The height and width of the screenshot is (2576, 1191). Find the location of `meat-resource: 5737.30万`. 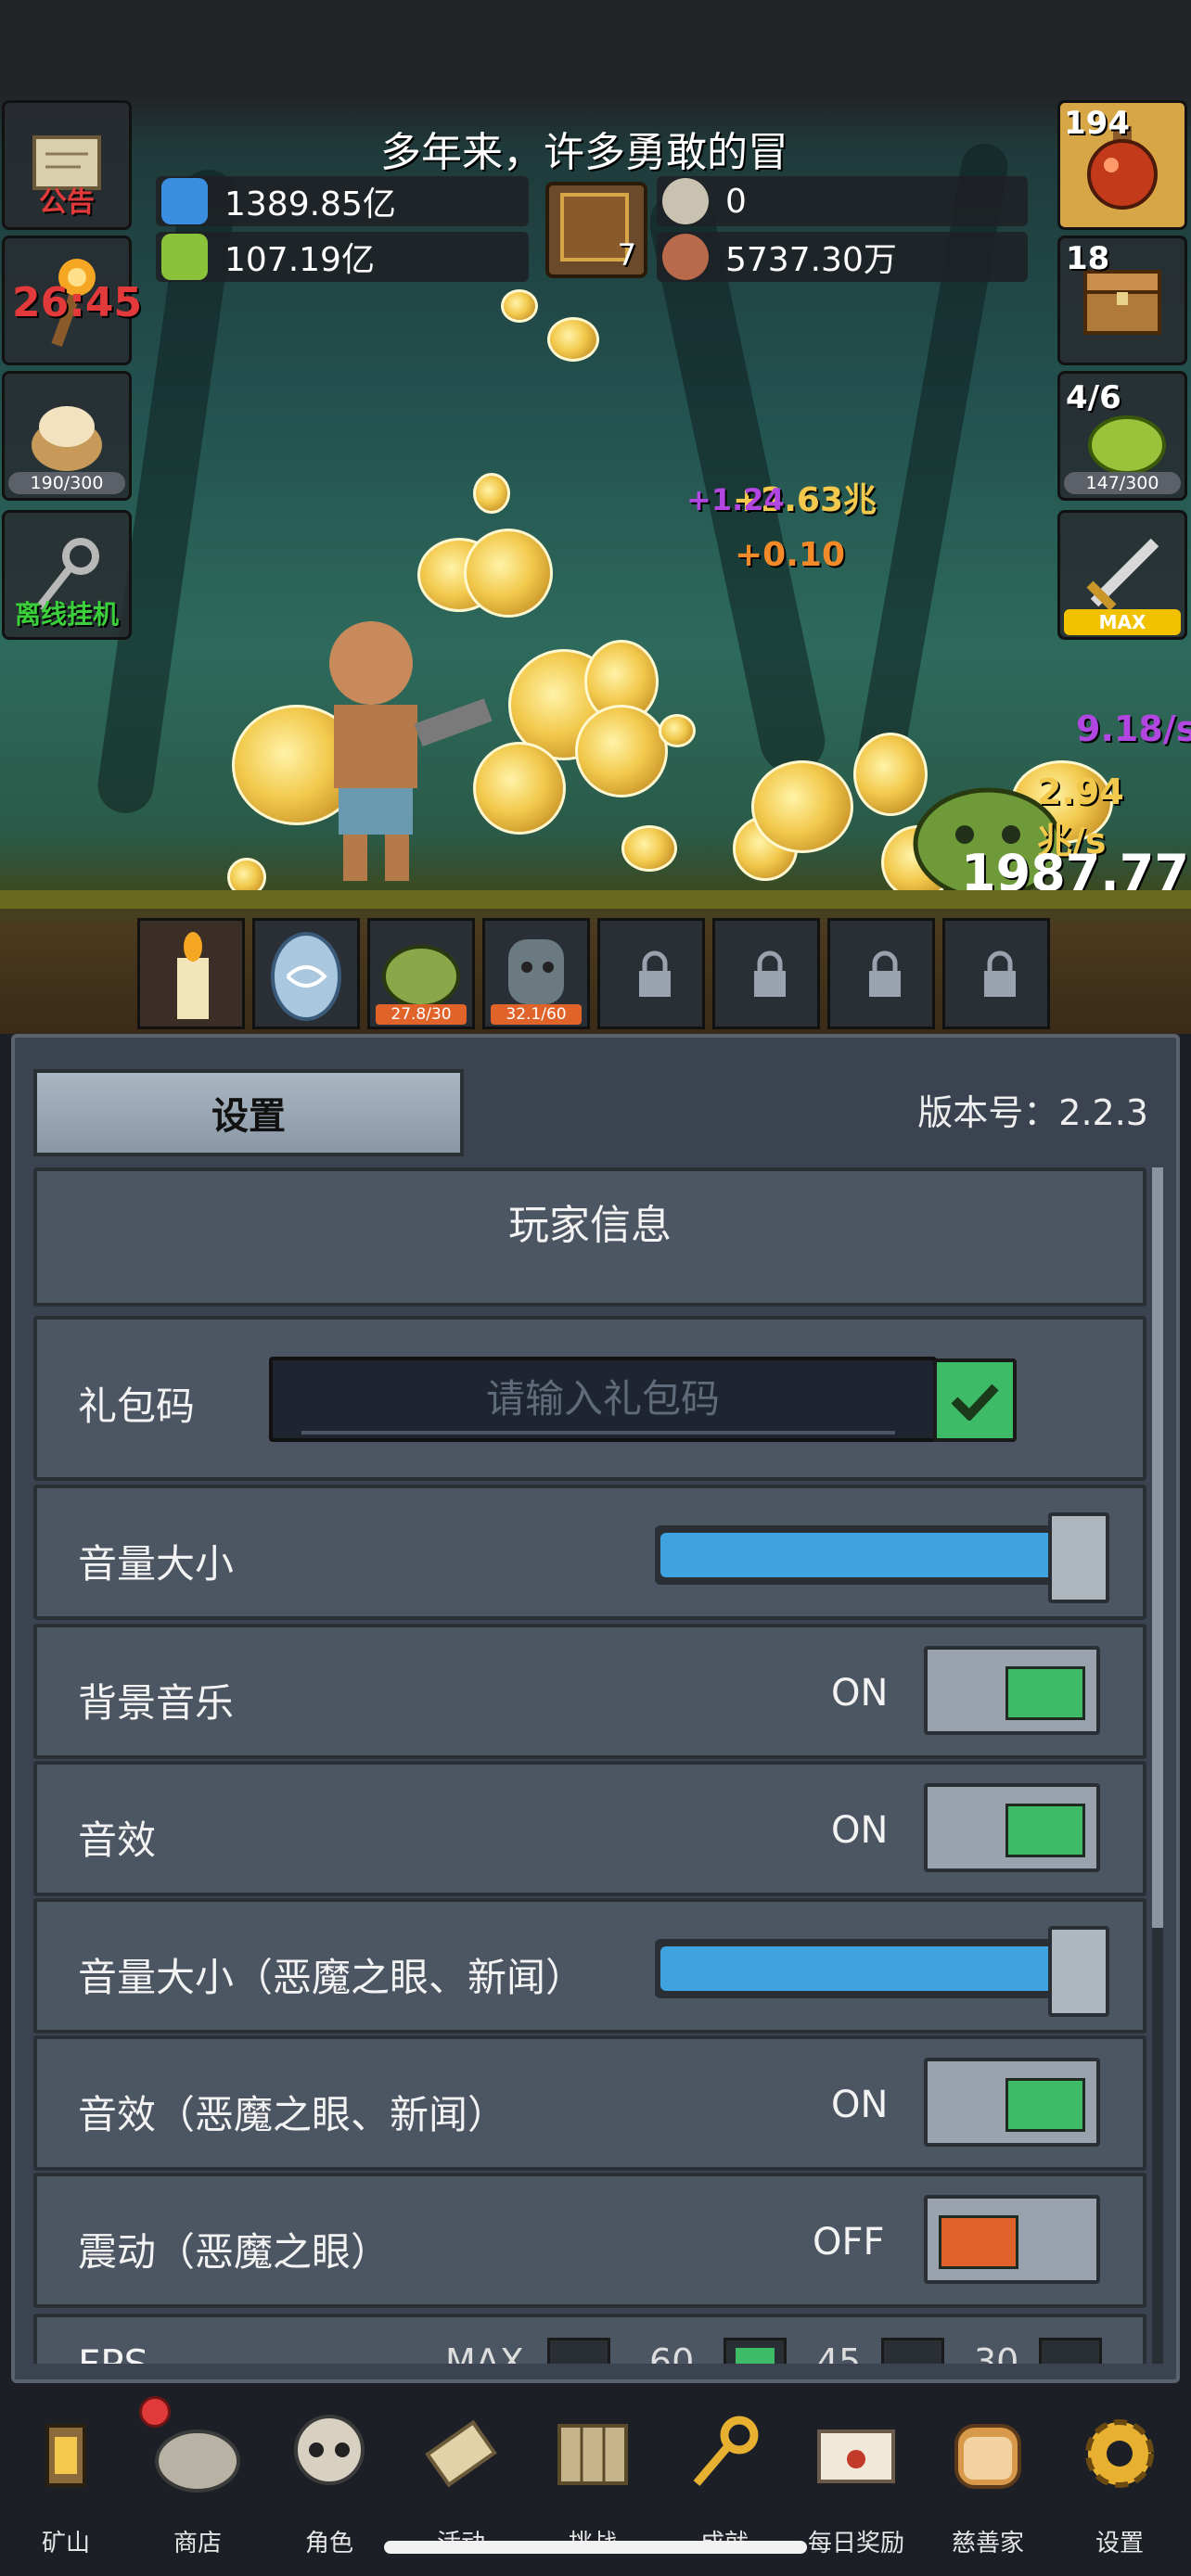

meat-resource: 5737.30万 is located at coordinates (842, 257).